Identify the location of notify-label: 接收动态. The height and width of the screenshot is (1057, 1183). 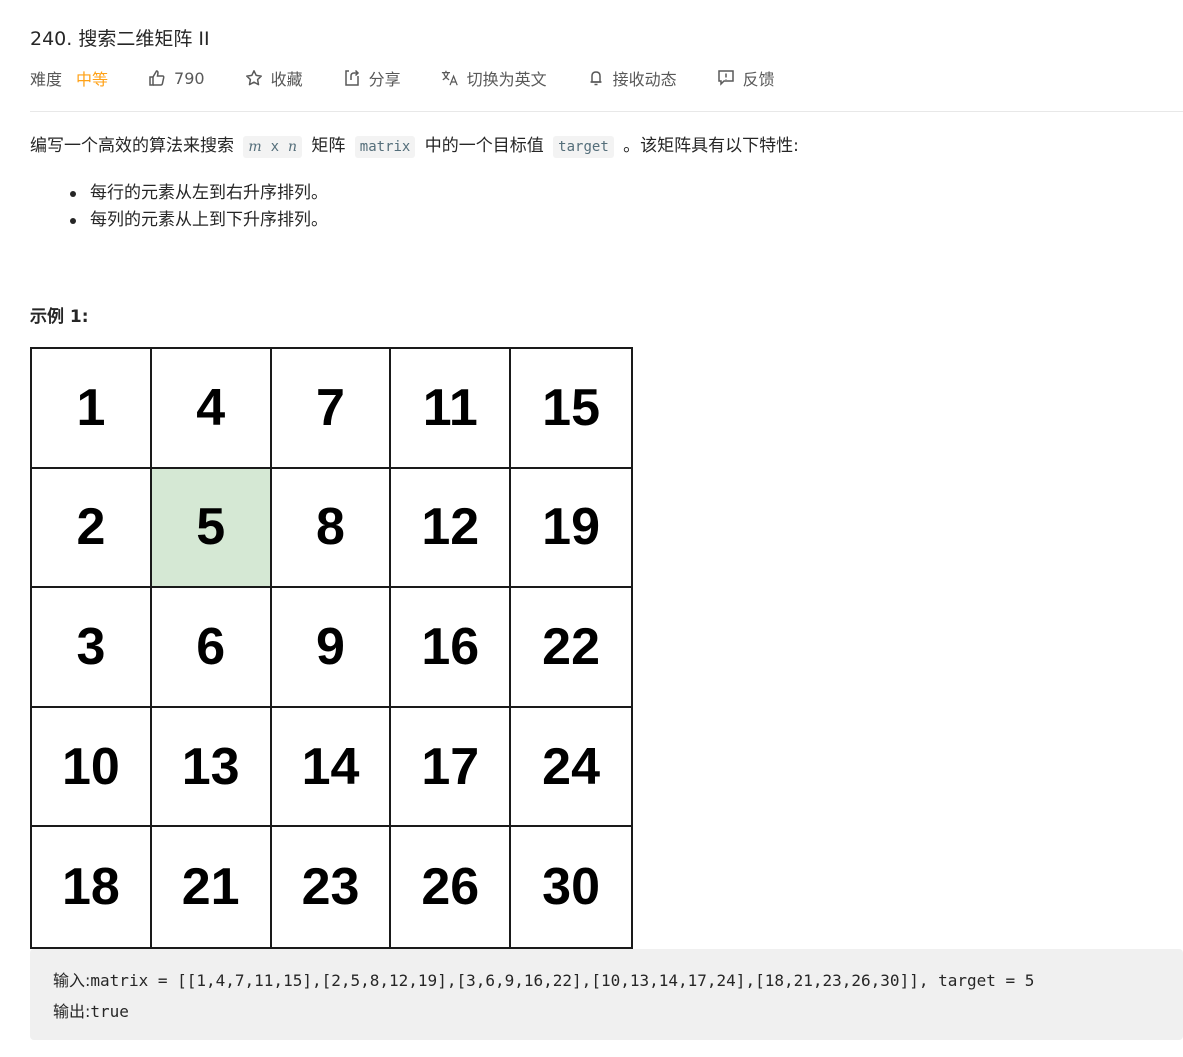
(644, 79).